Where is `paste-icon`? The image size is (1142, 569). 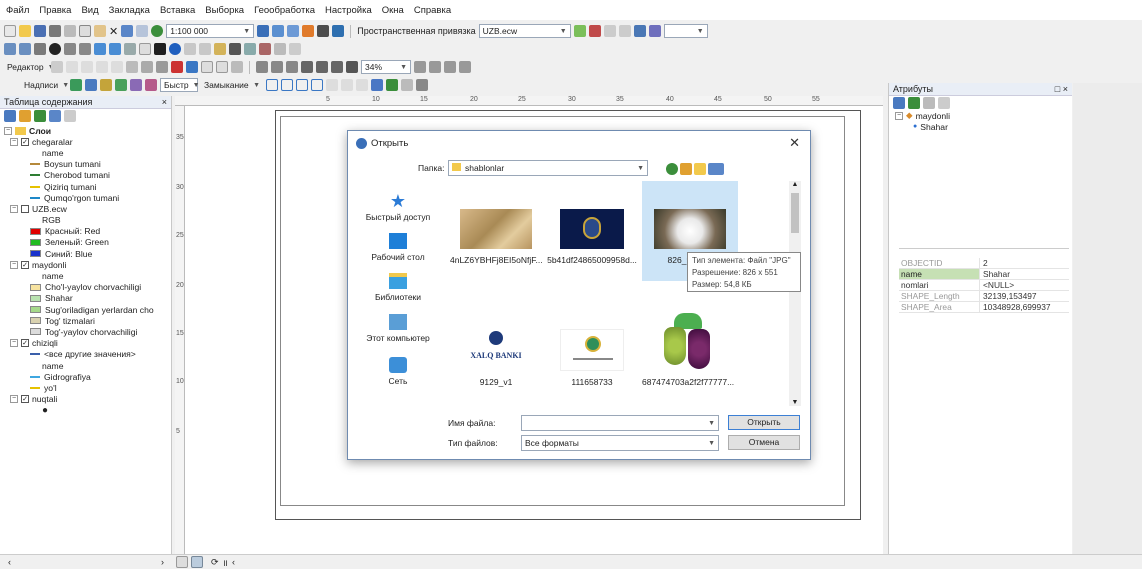 paste-icon is located at coordinates (100, 31).